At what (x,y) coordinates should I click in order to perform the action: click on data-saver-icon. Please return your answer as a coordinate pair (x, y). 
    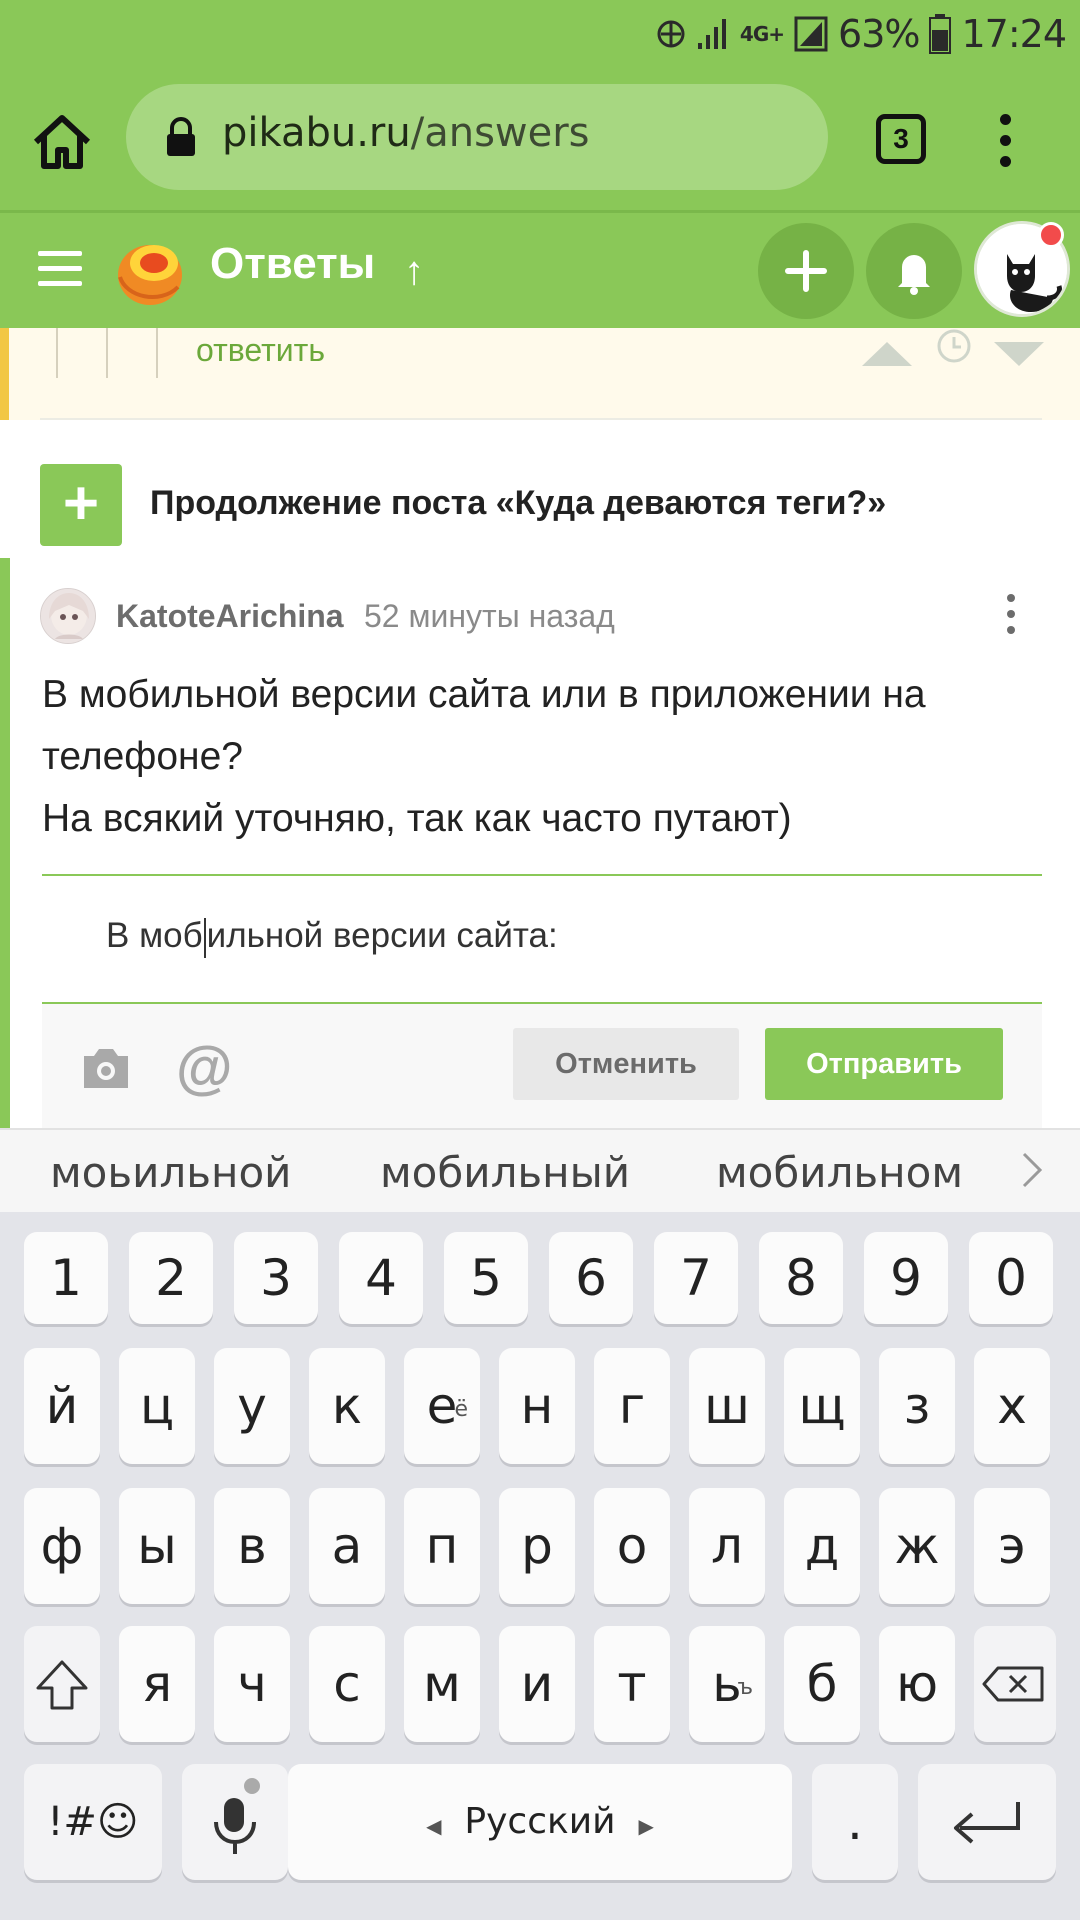
    Looking at the image, I should click on (671, 34).